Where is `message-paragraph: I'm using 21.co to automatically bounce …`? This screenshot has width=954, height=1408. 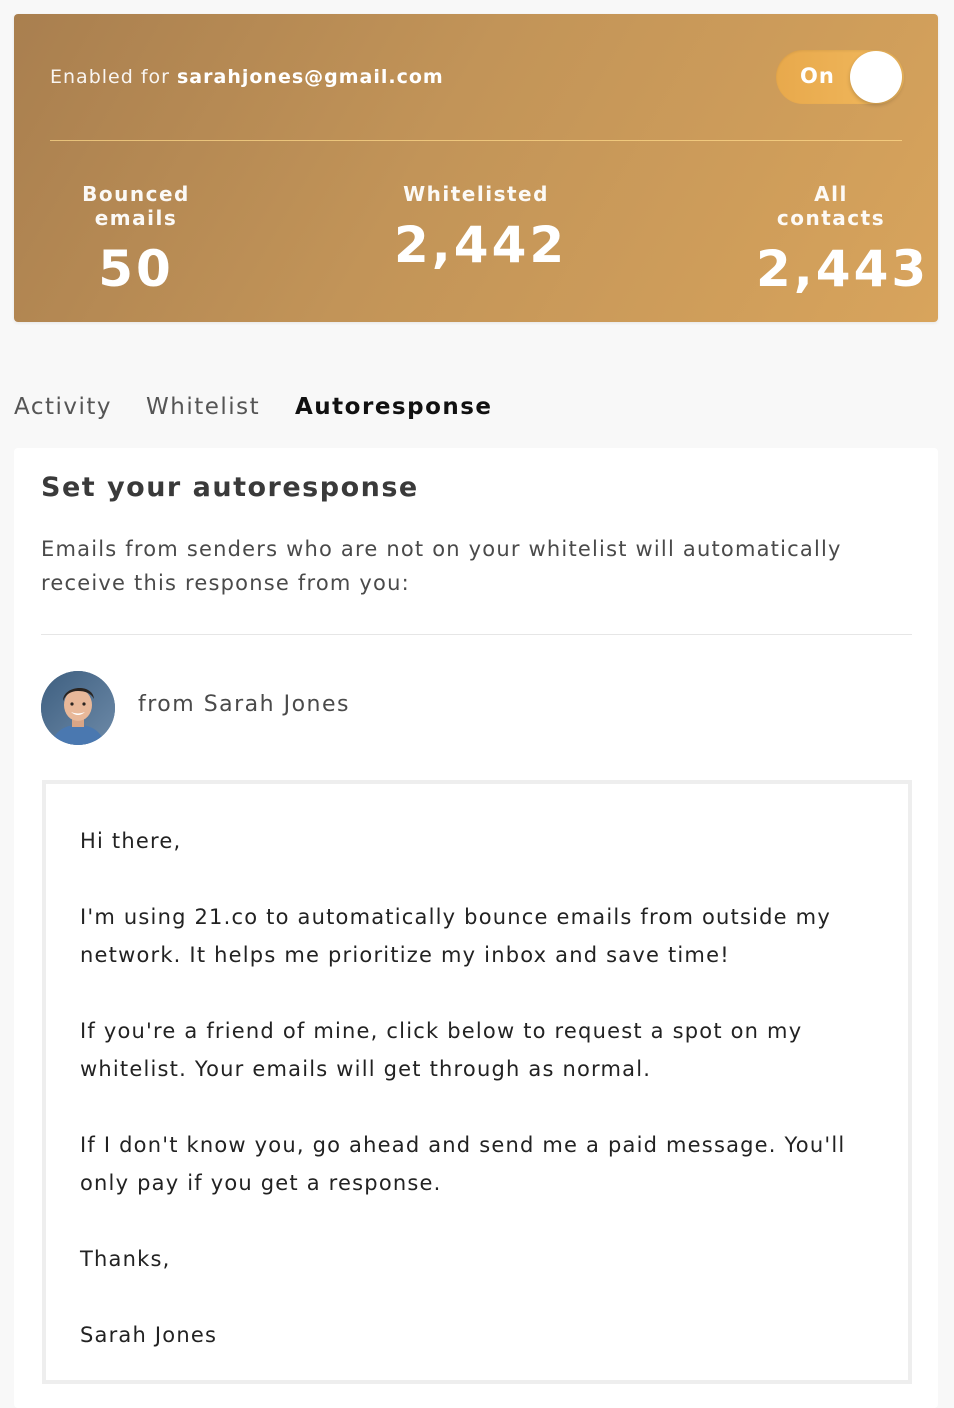 message-paragraph: I'm using 21.co to automatically bounce … is located at coordinates (455, 936).